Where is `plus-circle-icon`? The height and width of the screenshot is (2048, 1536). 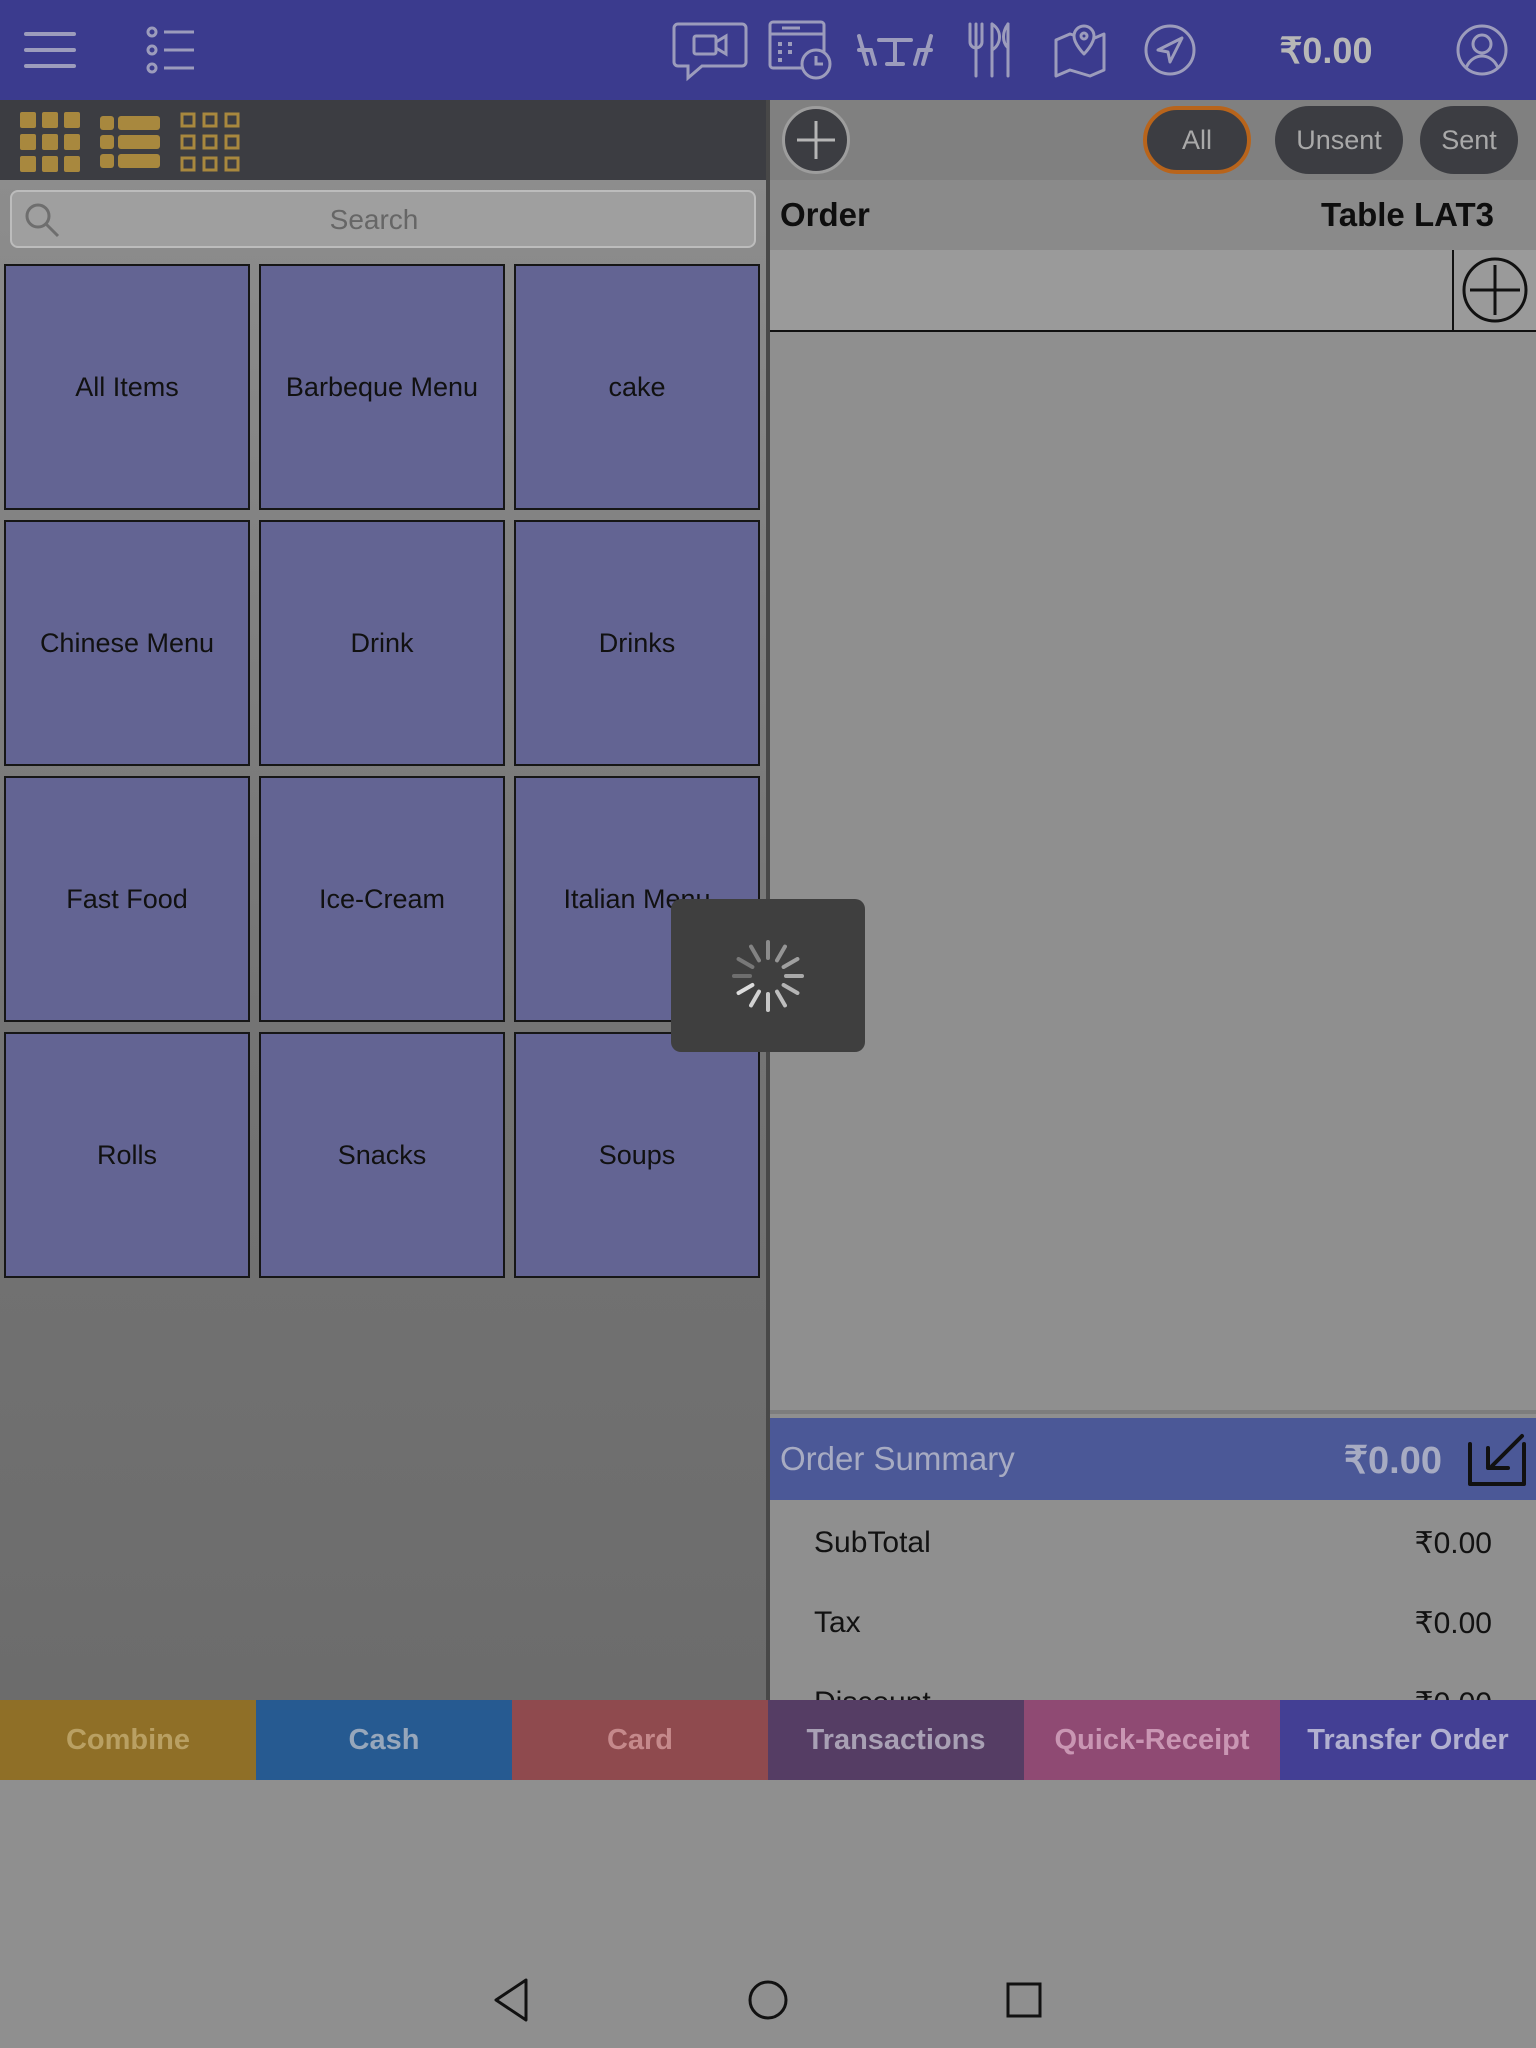
plus-circle-icon is located at coordinates (1495, 290).